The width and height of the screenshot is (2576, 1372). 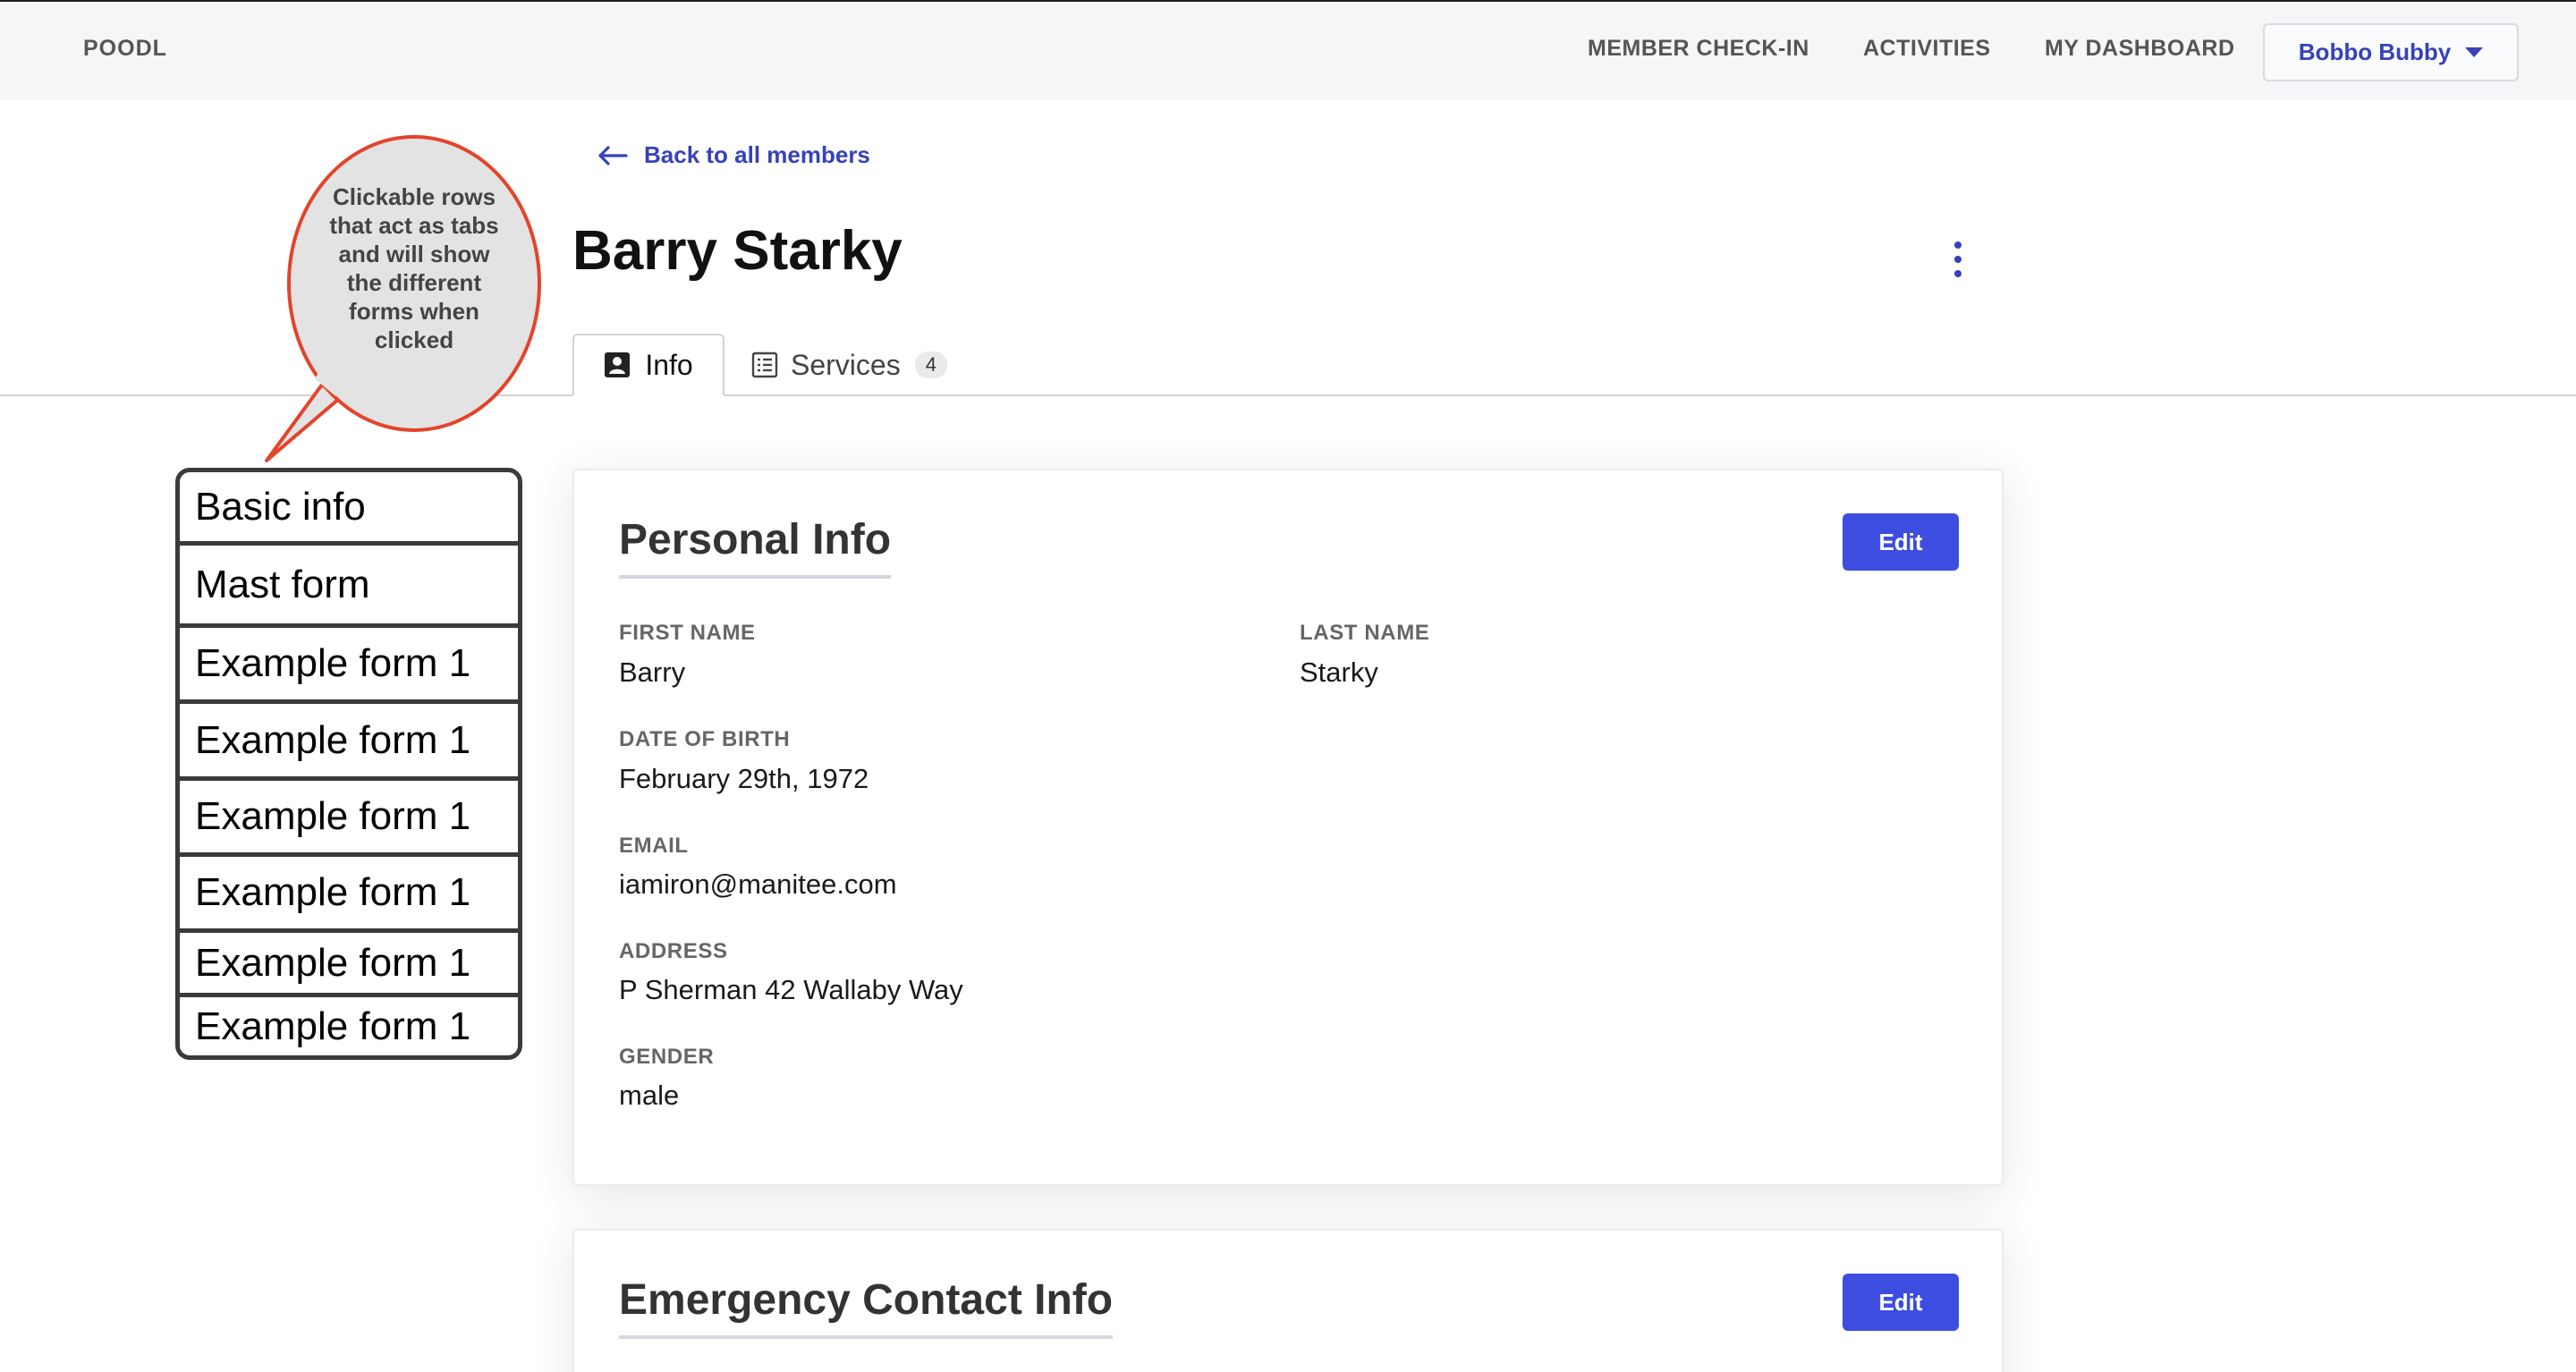 What do you see at coordinates (705, 739) in the screenshot?
I see `dob-label: DATE OF BIRTH` at bounding box center [705, 739].